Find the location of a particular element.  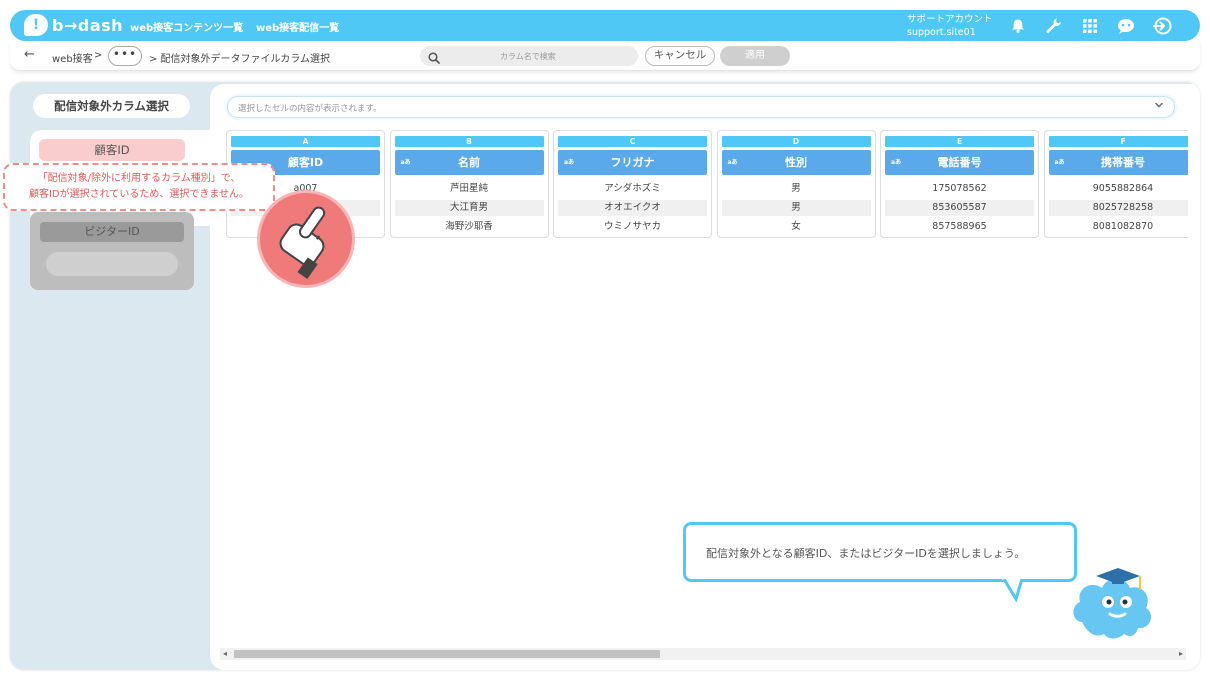

search-placeholder: カラム名で検索 is located at coordinates (528, 56).